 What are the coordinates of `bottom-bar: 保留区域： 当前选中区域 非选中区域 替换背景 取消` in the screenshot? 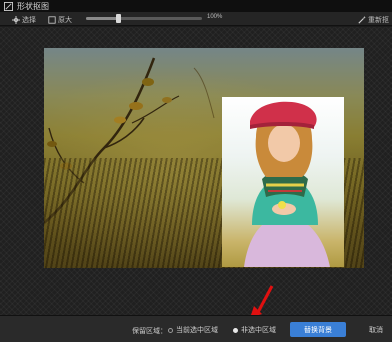 It's located at (196, 328).